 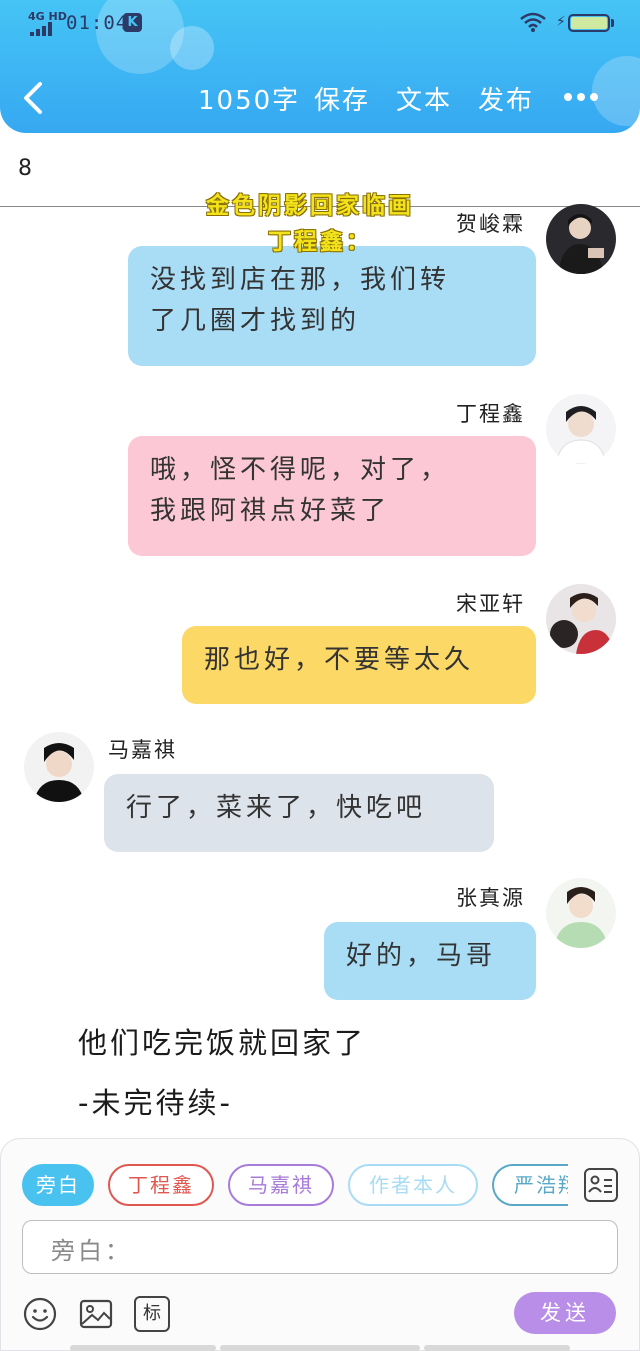 What do you see at coordinates (270, 511) in the screenshot?
I see `message-line: 我跟阿祺点好菜了` at bounding box center [270, 511].